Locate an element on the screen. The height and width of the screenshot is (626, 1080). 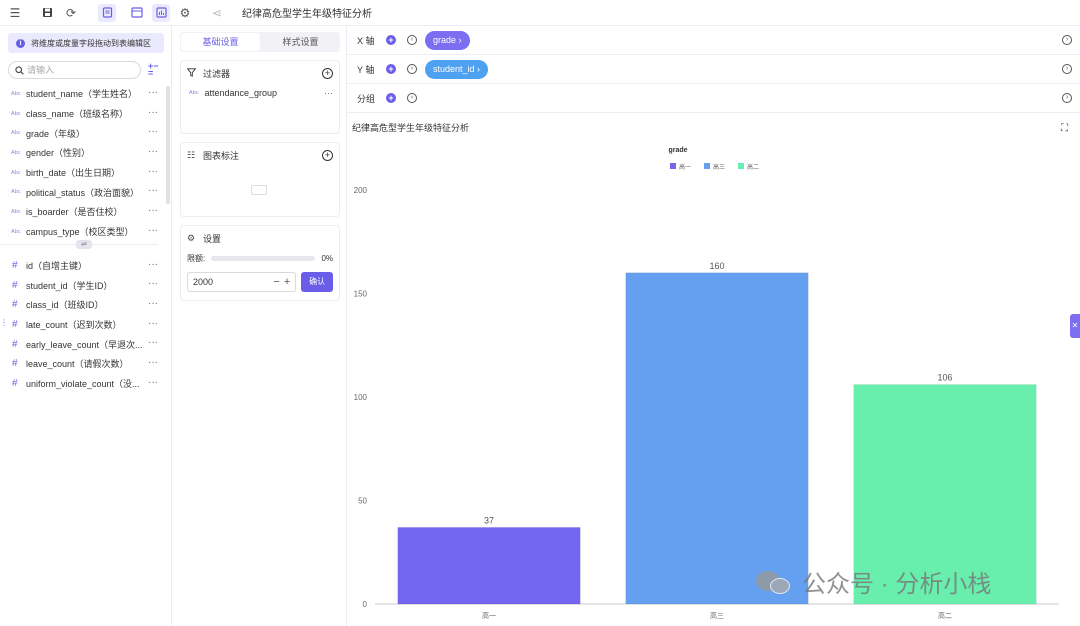
field-scrollbar is located at coordinates (168, 145).